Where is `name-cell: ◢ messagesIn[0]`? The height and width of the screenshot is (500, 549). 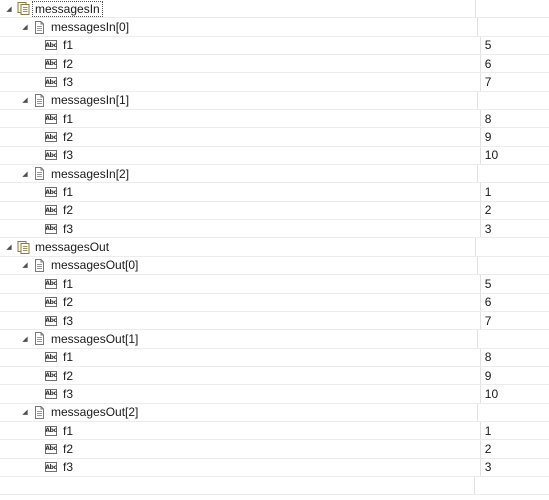 name-cell: ◢ messagesIn[0] is located at coordinates (238, 26).